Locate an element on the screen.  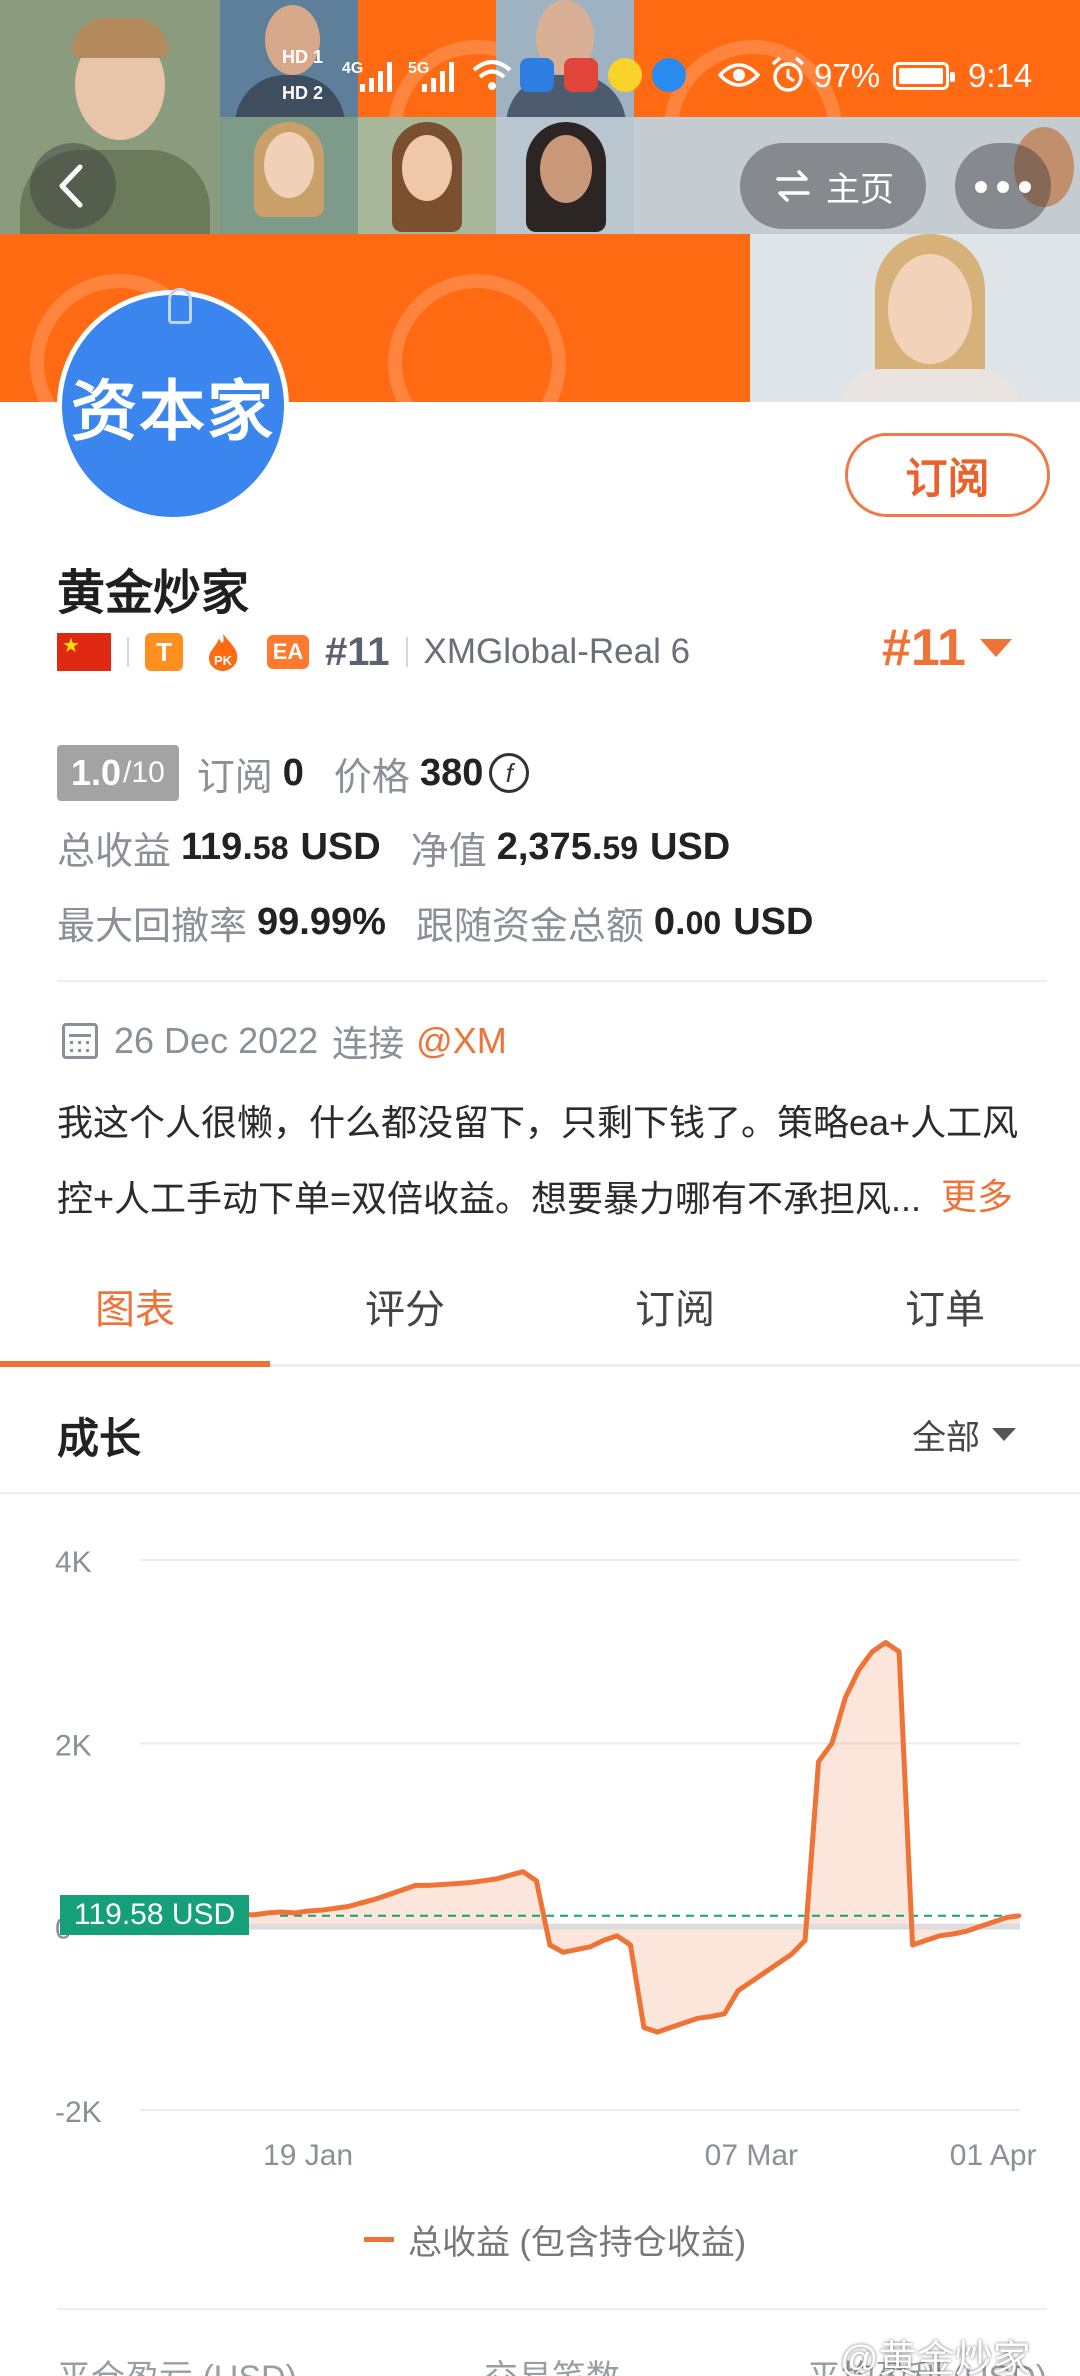
pin-icon is located at coordinates (180, 306).